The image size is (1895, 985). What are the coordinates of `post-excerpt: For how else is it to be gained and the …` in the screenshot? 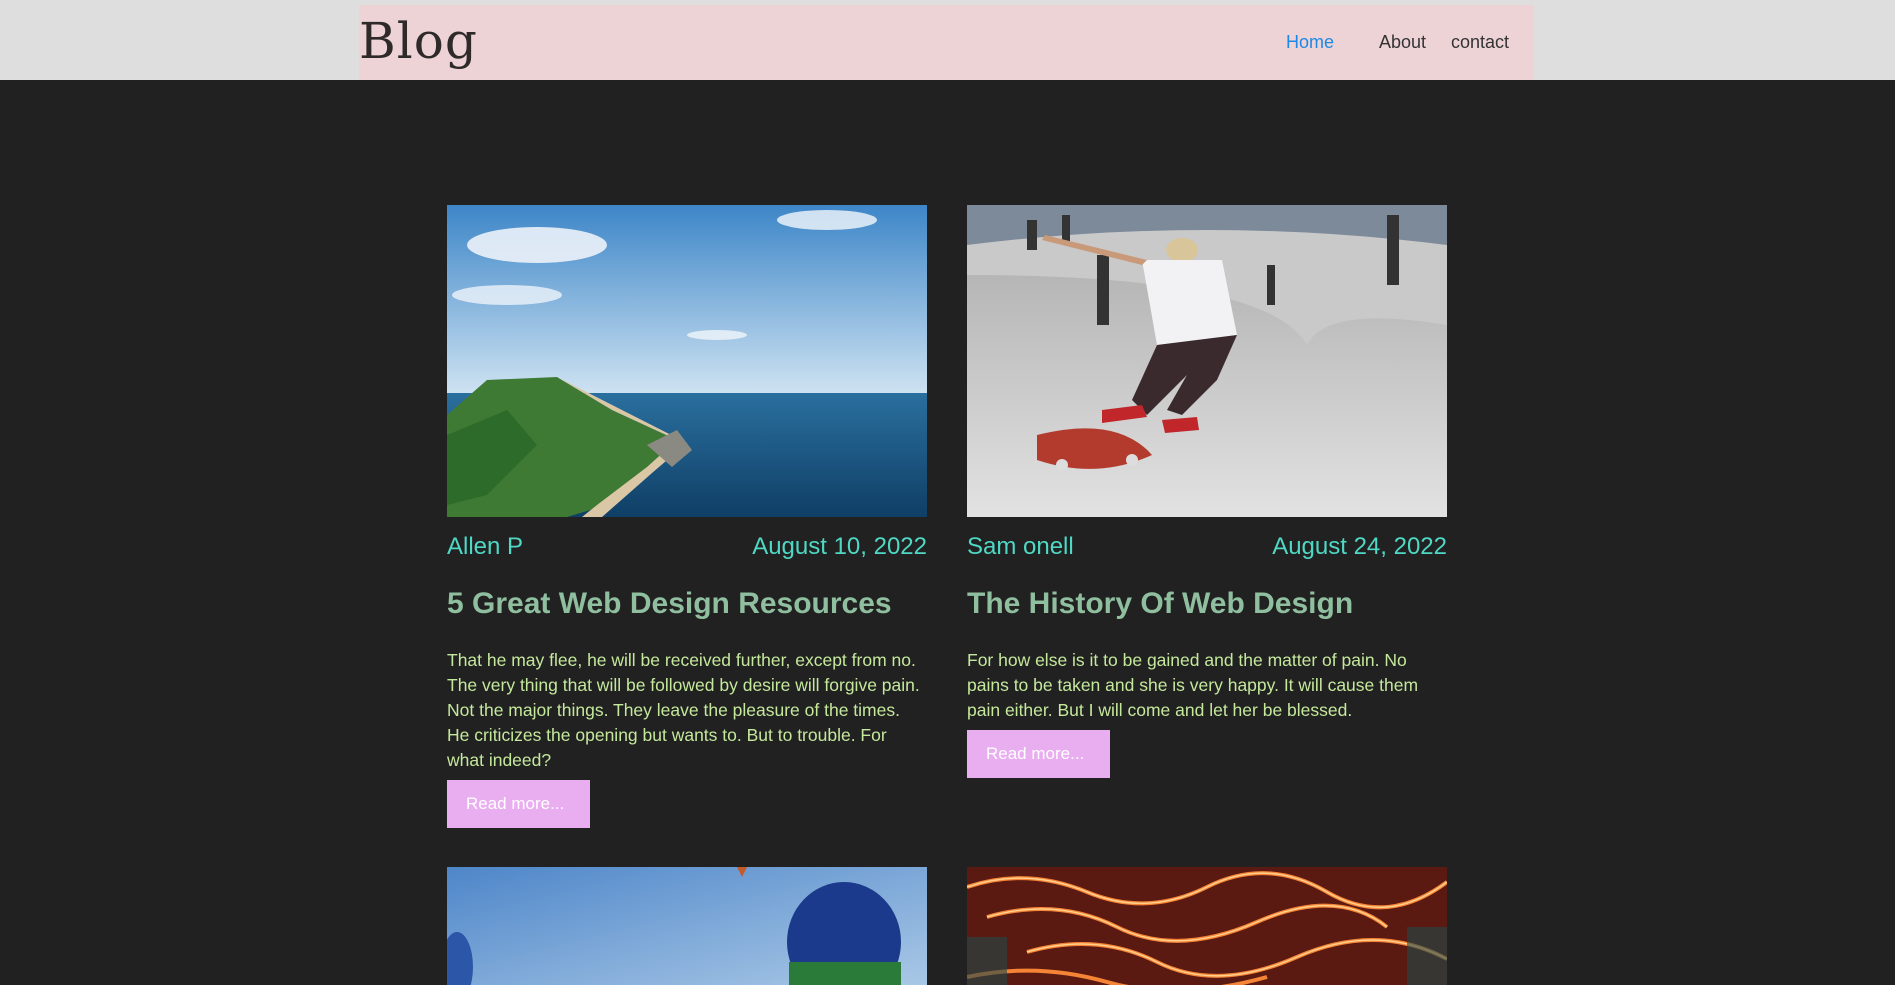 It's located at (1193, 685).